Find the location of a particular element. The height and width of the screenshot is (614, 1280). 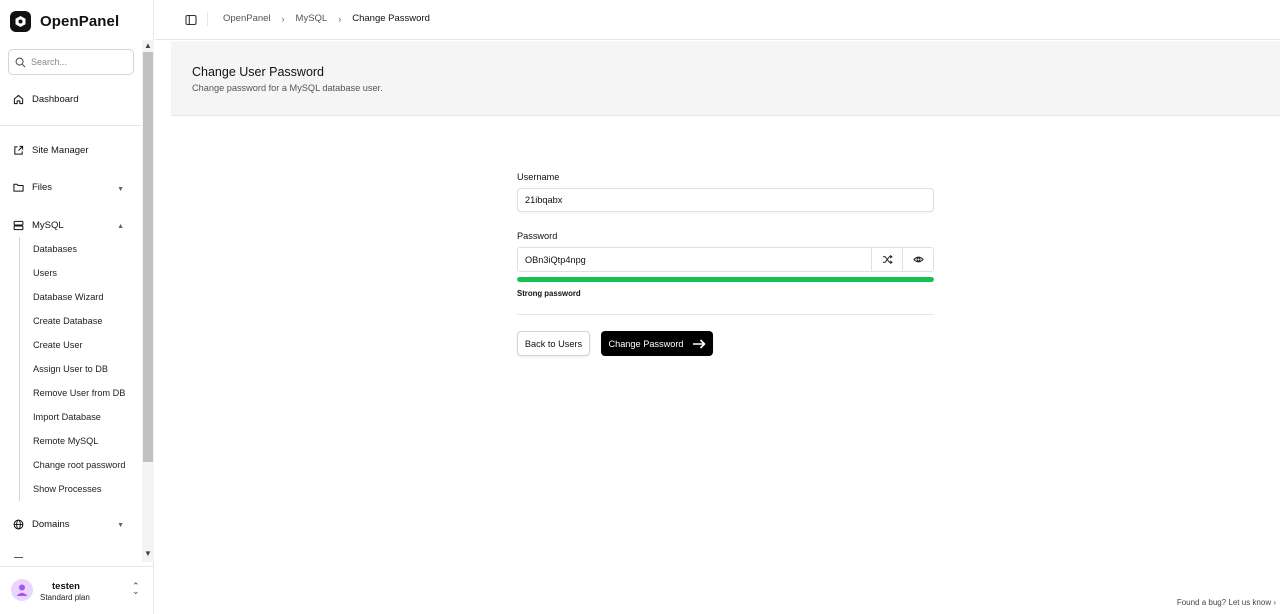

generate-password-button is located at coordinates (886, 259).